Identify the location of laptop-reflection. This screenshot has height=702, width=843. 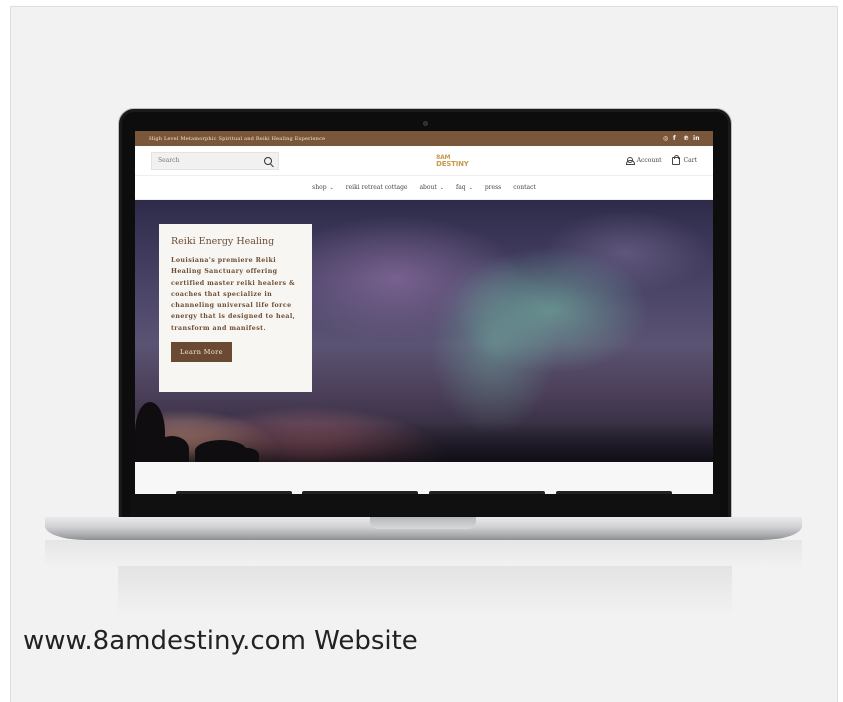
(425, 591).